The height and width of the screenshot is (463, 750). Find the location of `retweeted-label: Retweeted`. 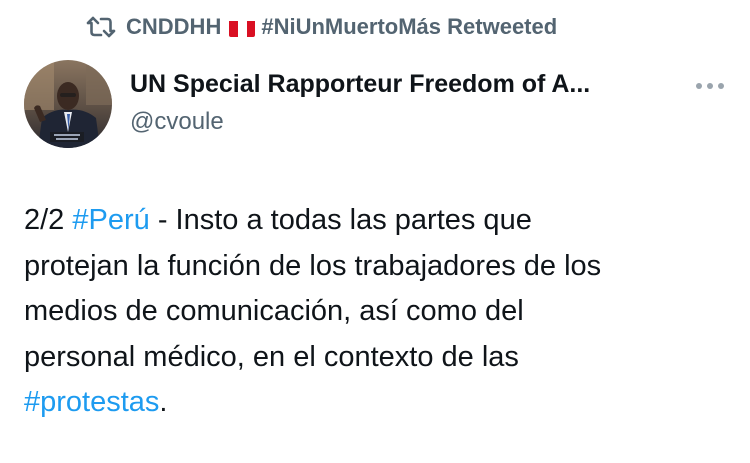

retweeted-label: Retweeted is located at coordinates (502, 26).